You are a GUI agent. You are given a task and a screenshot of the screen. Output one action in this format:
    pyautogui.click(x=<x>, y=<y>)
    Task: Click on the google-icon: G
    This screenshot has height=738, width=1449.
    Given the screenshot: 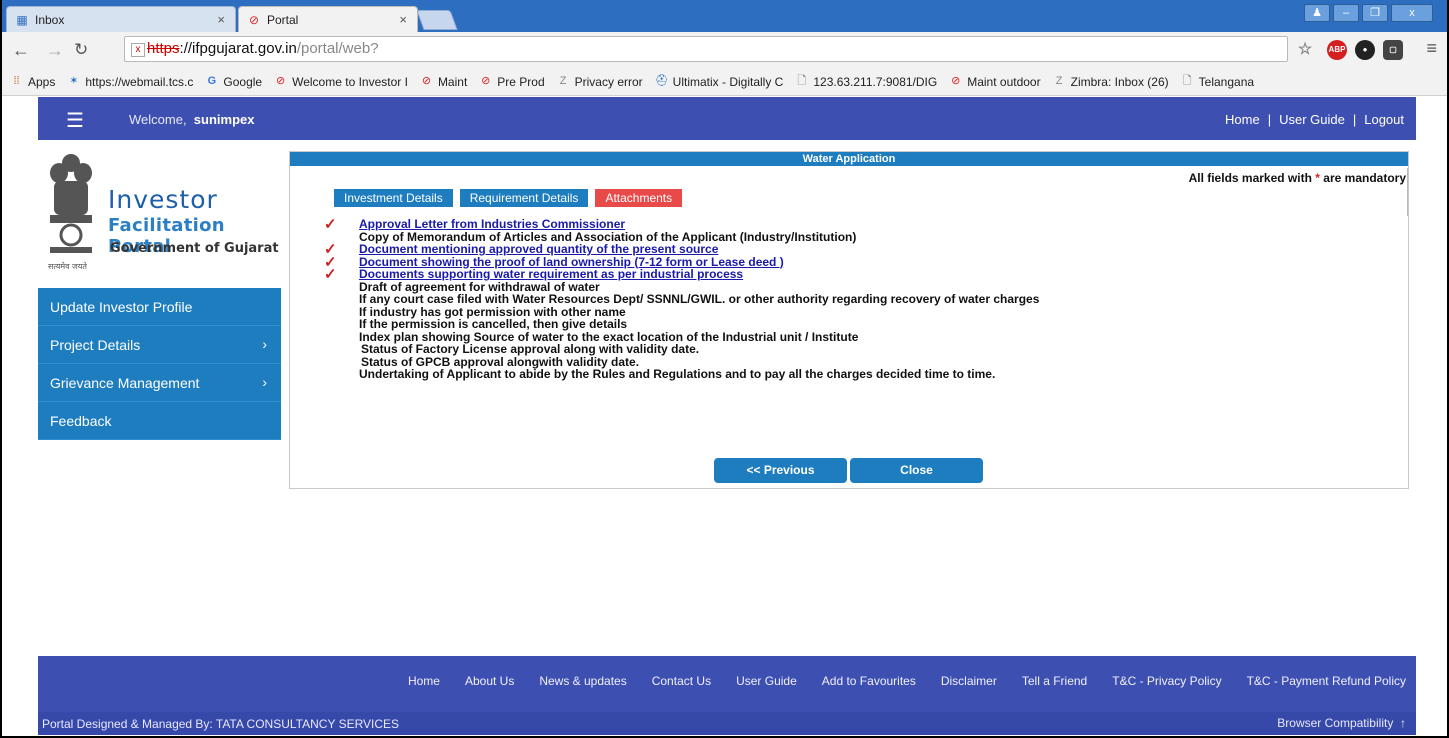 What is the action you would take?
    pyautogui.click(x=212, y=81)
    